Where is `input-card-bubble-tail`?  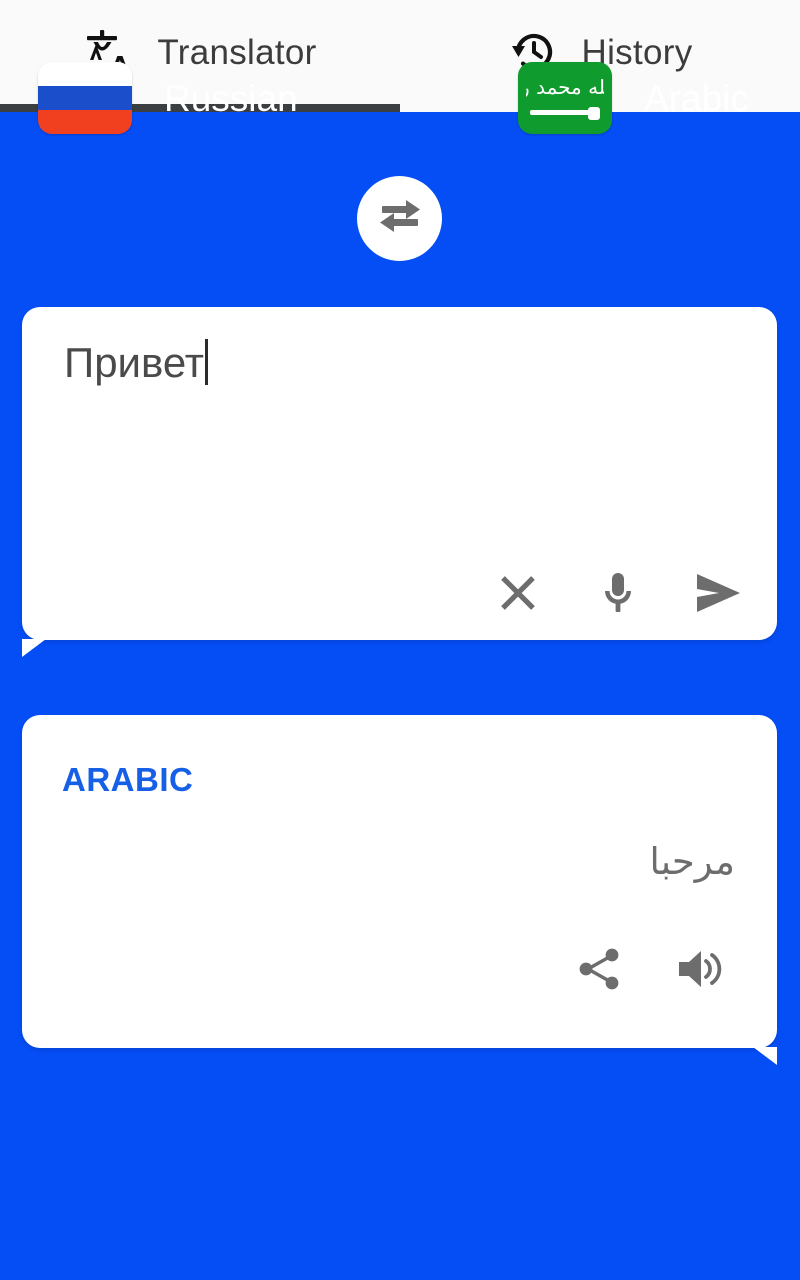 input-card-bubble-tail is located at coordinates (34, 648).